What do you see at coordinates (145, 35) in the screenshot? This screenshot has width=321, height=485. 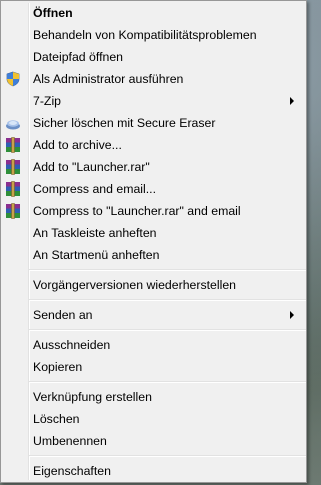 I see `menu-item-label: Behandeln von Kompatibilitätsproblemen` at bounding box center [145, 35].